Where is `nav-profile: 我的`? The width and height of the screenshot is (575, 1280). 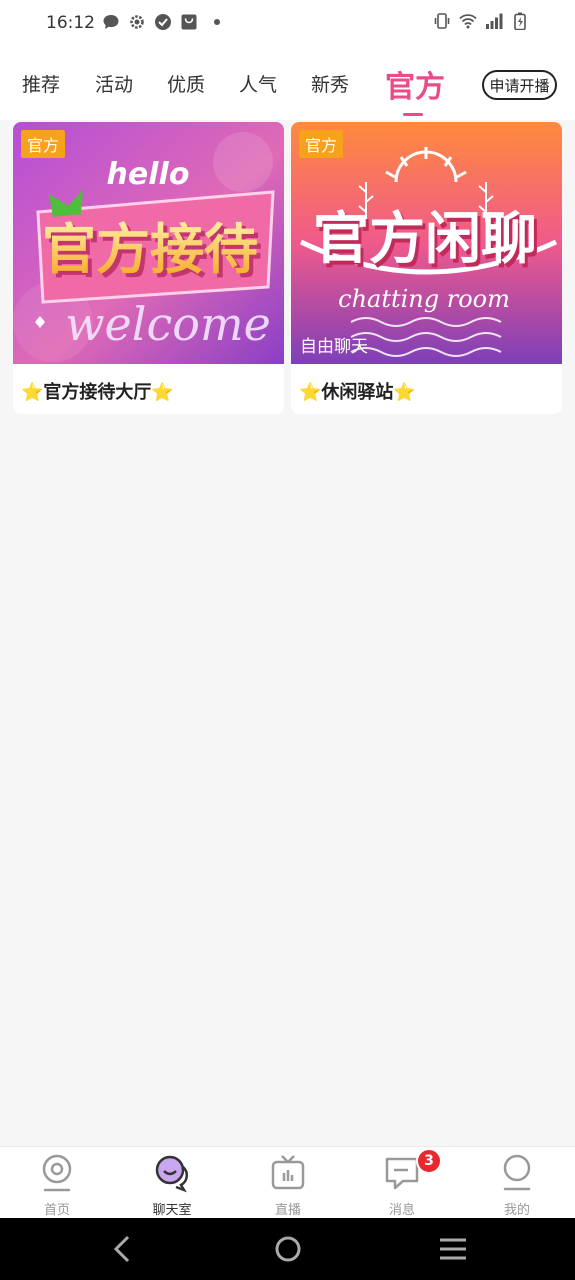
nav-profile: 我的 is located at coordinates (517, 1183).